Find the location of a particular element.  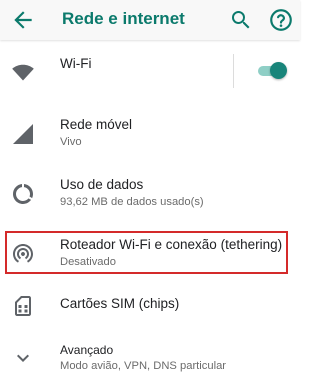

mobile-network-operator: Vivo is located at coordinates (71, 142).